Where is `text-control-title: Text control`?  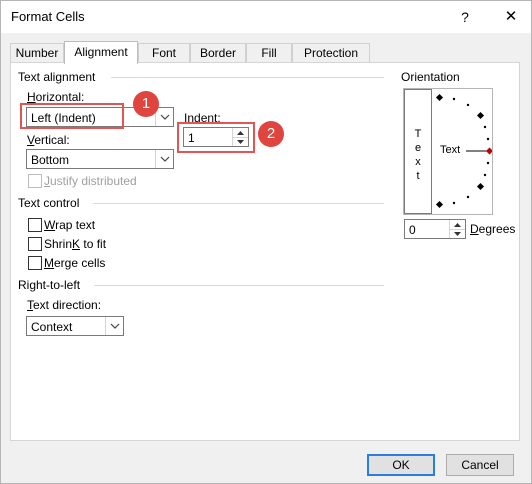
text-control-title: Text control is located at coordinates (49, 203).